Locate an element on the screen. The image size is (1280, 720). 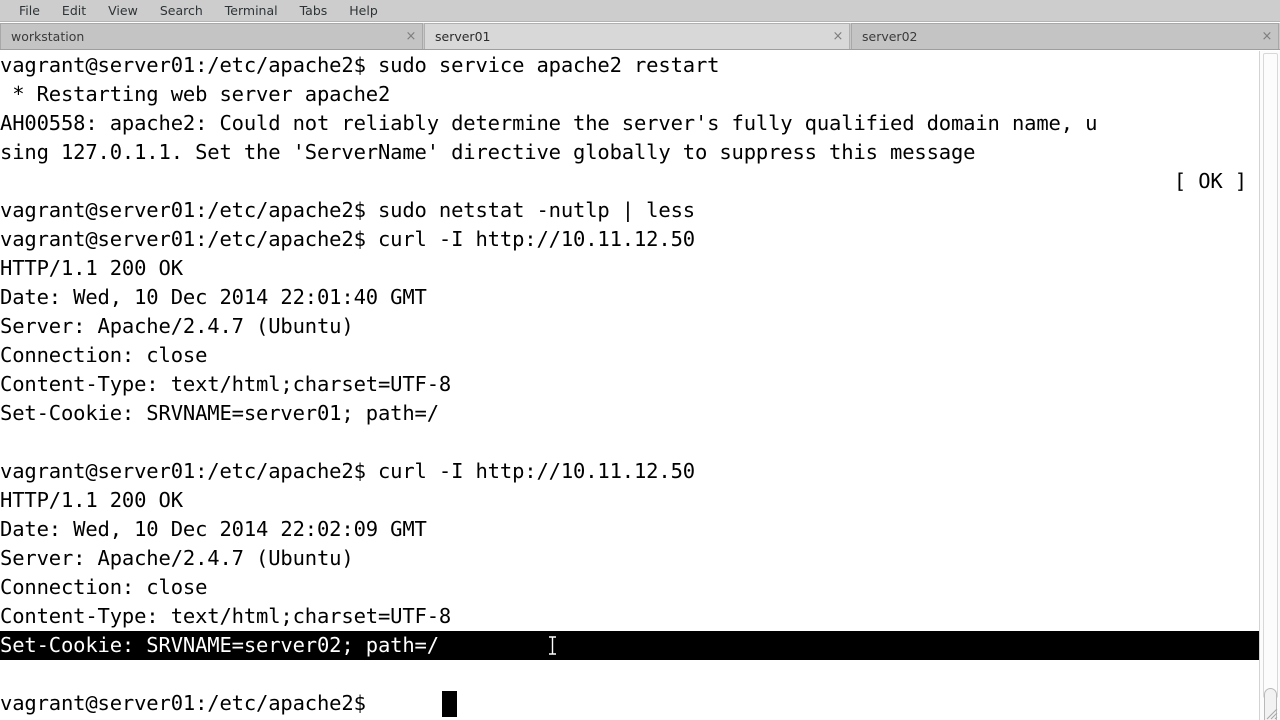
menu-tabs: Tabs is located at coordinates (314, 10).